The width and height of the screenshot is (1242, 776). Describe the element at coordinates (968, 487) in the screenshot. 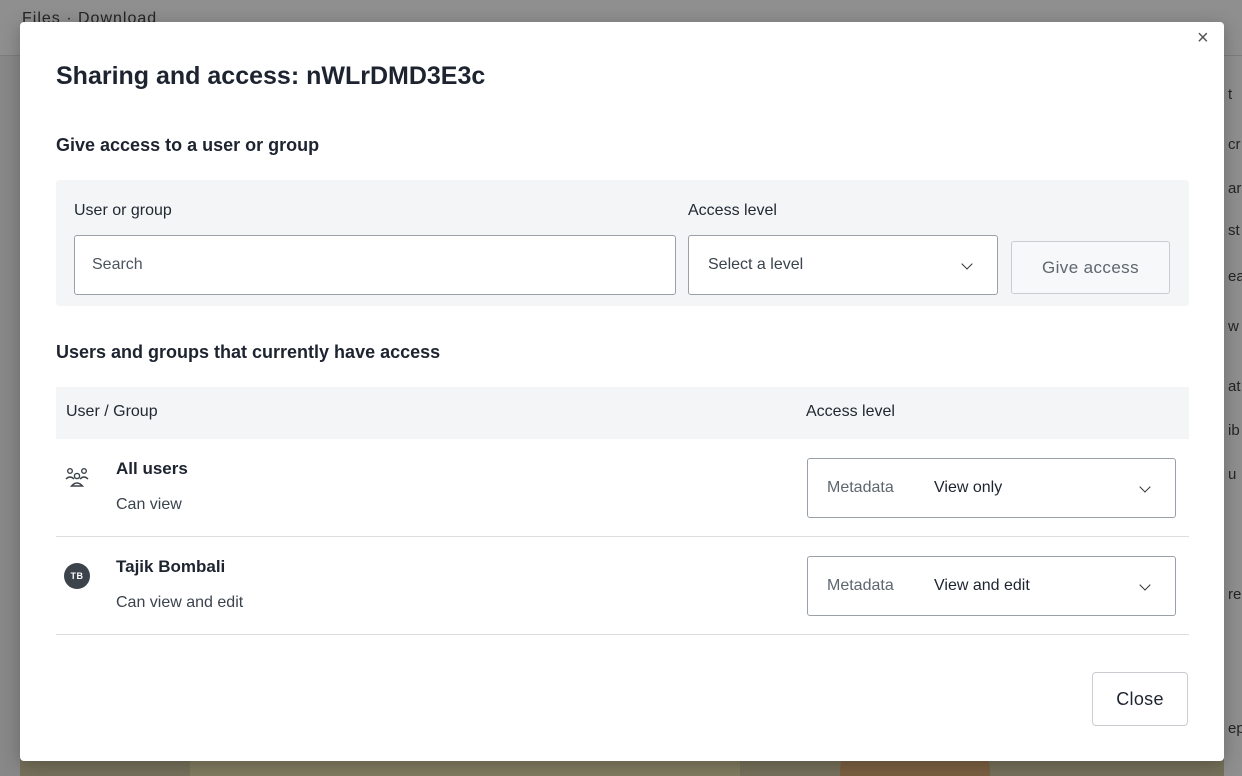

I see `access-value: View only` at that location.